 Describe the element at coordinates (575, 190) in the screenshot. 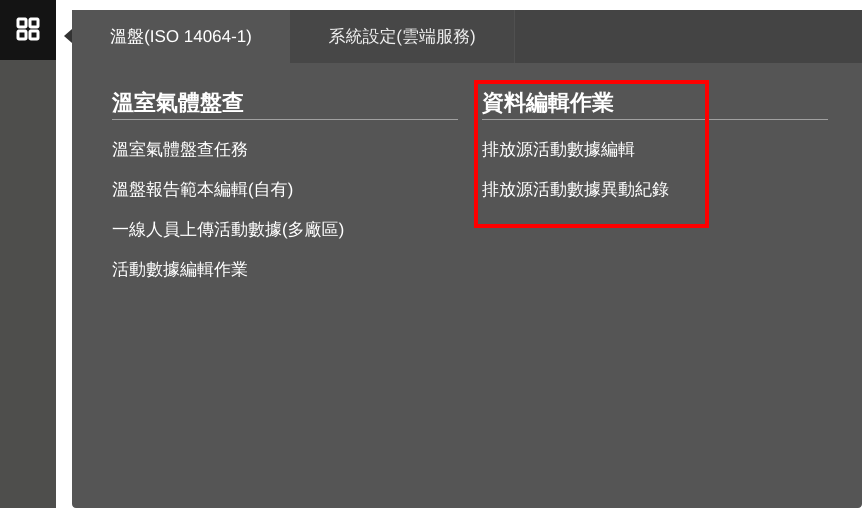

I see `menu-link: 排放源活動數據異動紀錄` at that location.